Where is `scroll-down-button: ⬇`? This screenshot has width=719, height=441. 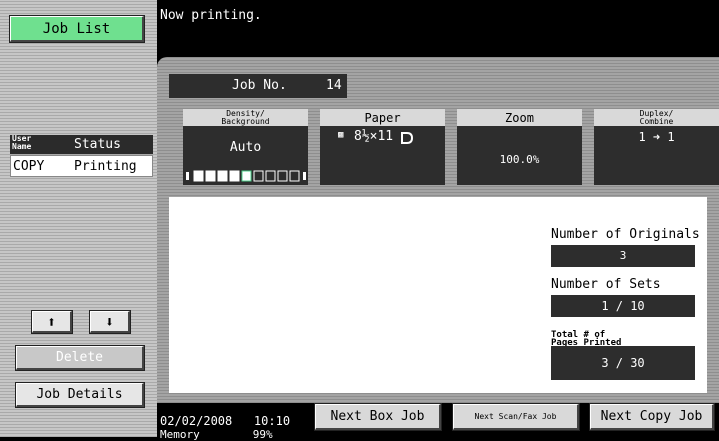
scroll-down-button: ⬇ is located at coordinates (110, 322).